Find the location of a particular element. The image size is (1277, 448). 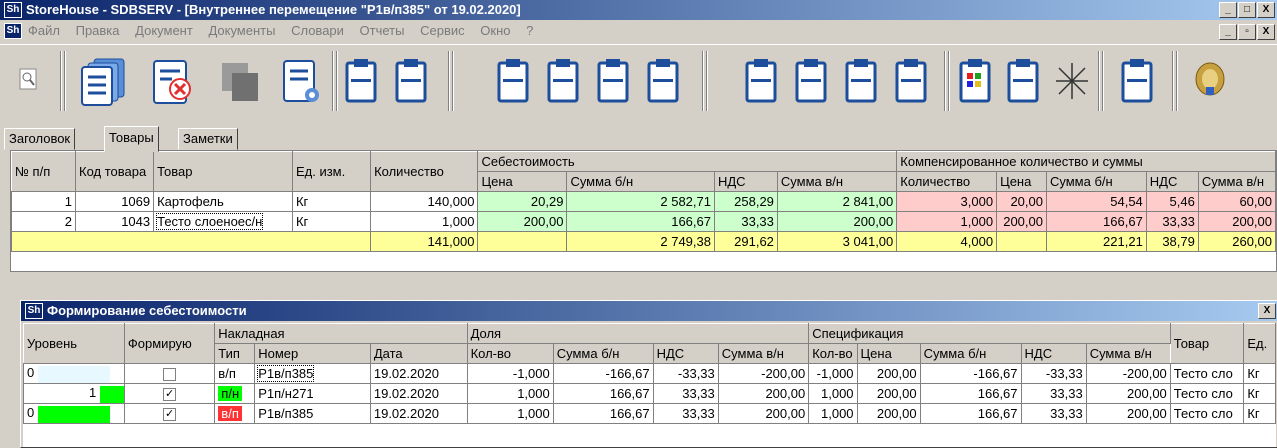

cell-p-vat: -33,33 is located at coordinates (1053, 373).